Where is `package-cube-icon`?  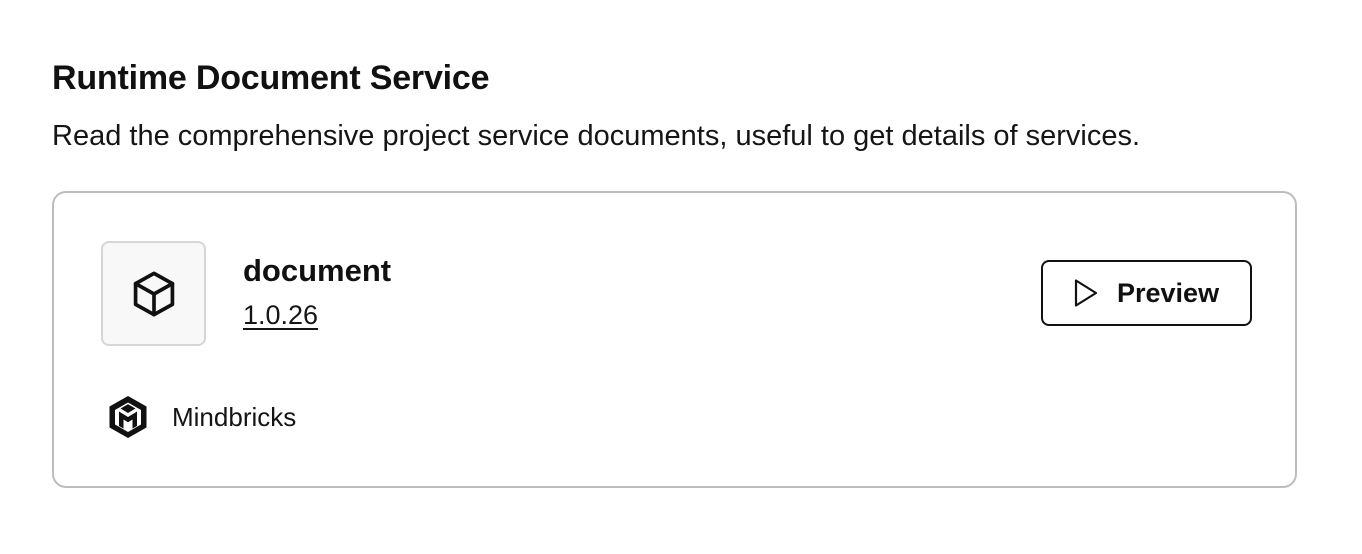 package-cube-icon is located at coordinates (154, 294).